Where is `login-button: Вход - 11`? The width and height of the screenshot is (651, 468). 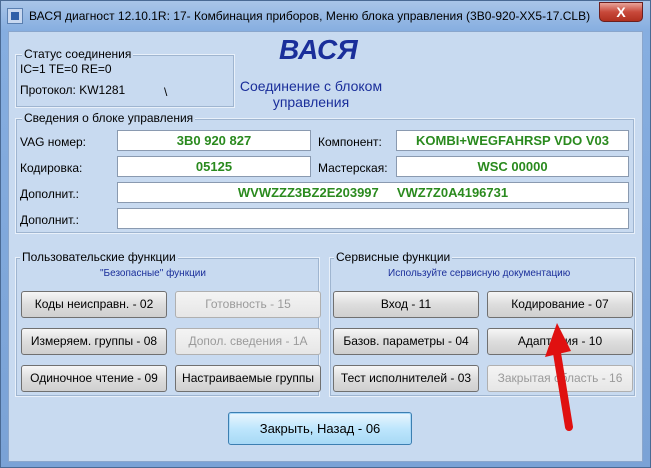
login-button: Вход - 11 is located at coordinates (406, 304).